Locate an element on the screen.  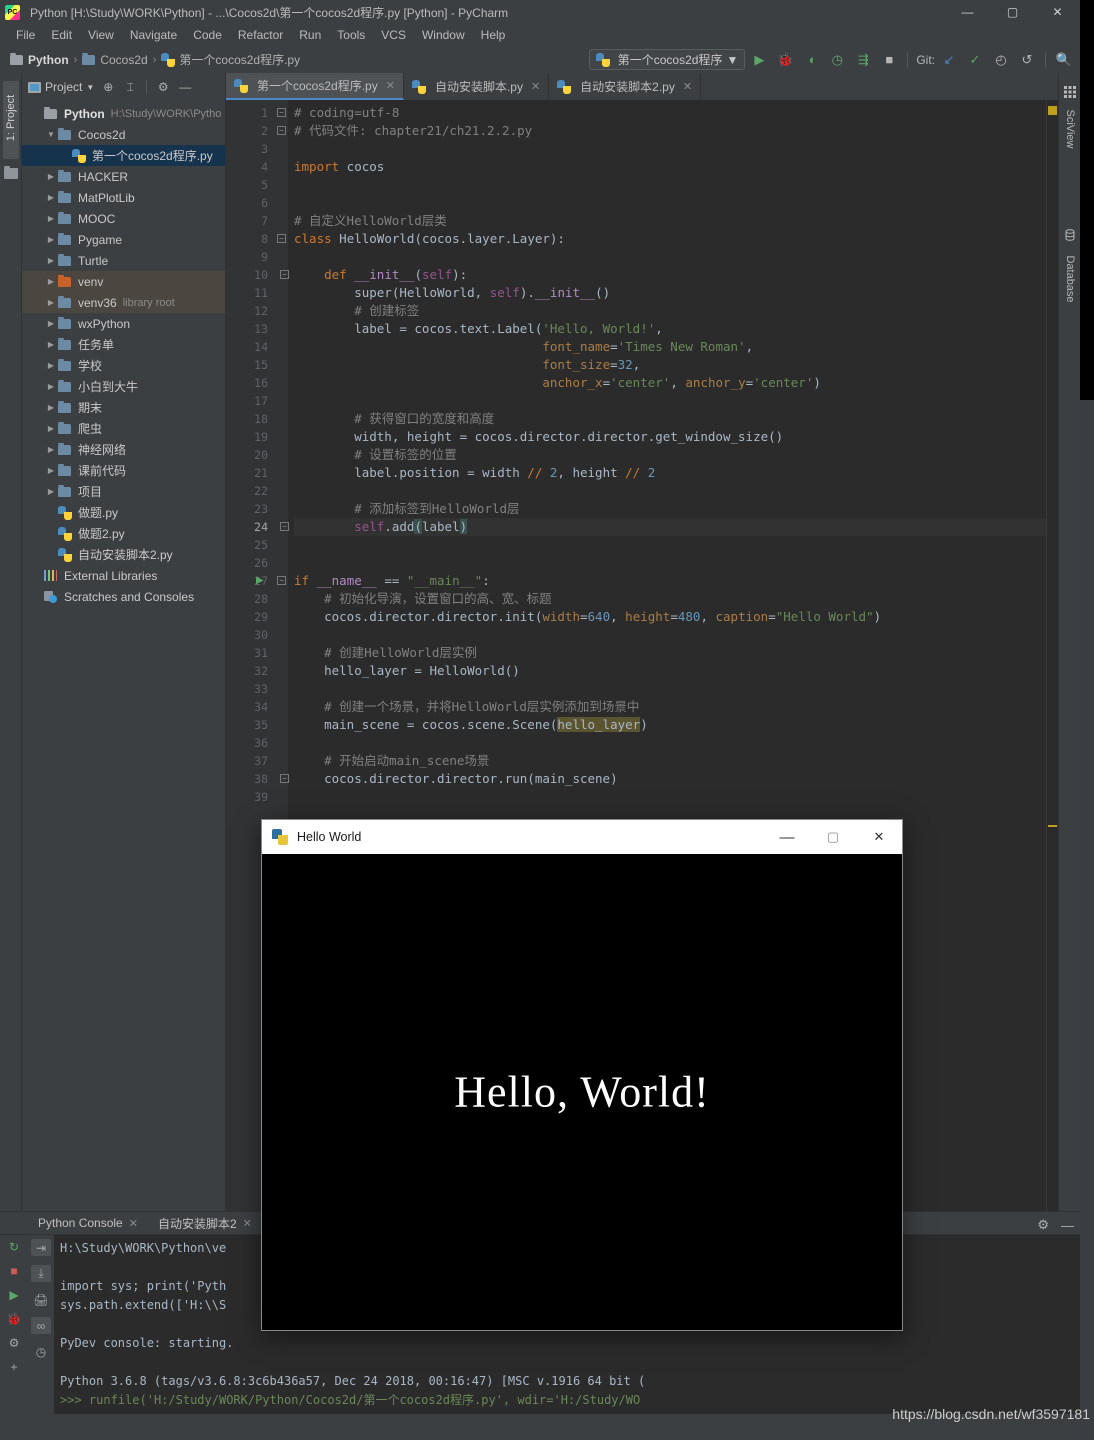
minimize-button: — is located at coordinates (967, 12).